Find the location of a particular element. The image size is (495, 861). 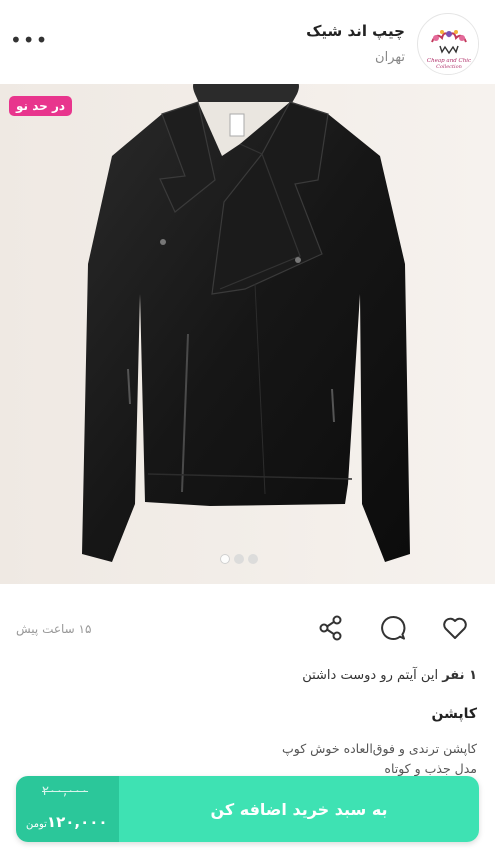

currency-label: تومن is located at coordinates (36, 824).